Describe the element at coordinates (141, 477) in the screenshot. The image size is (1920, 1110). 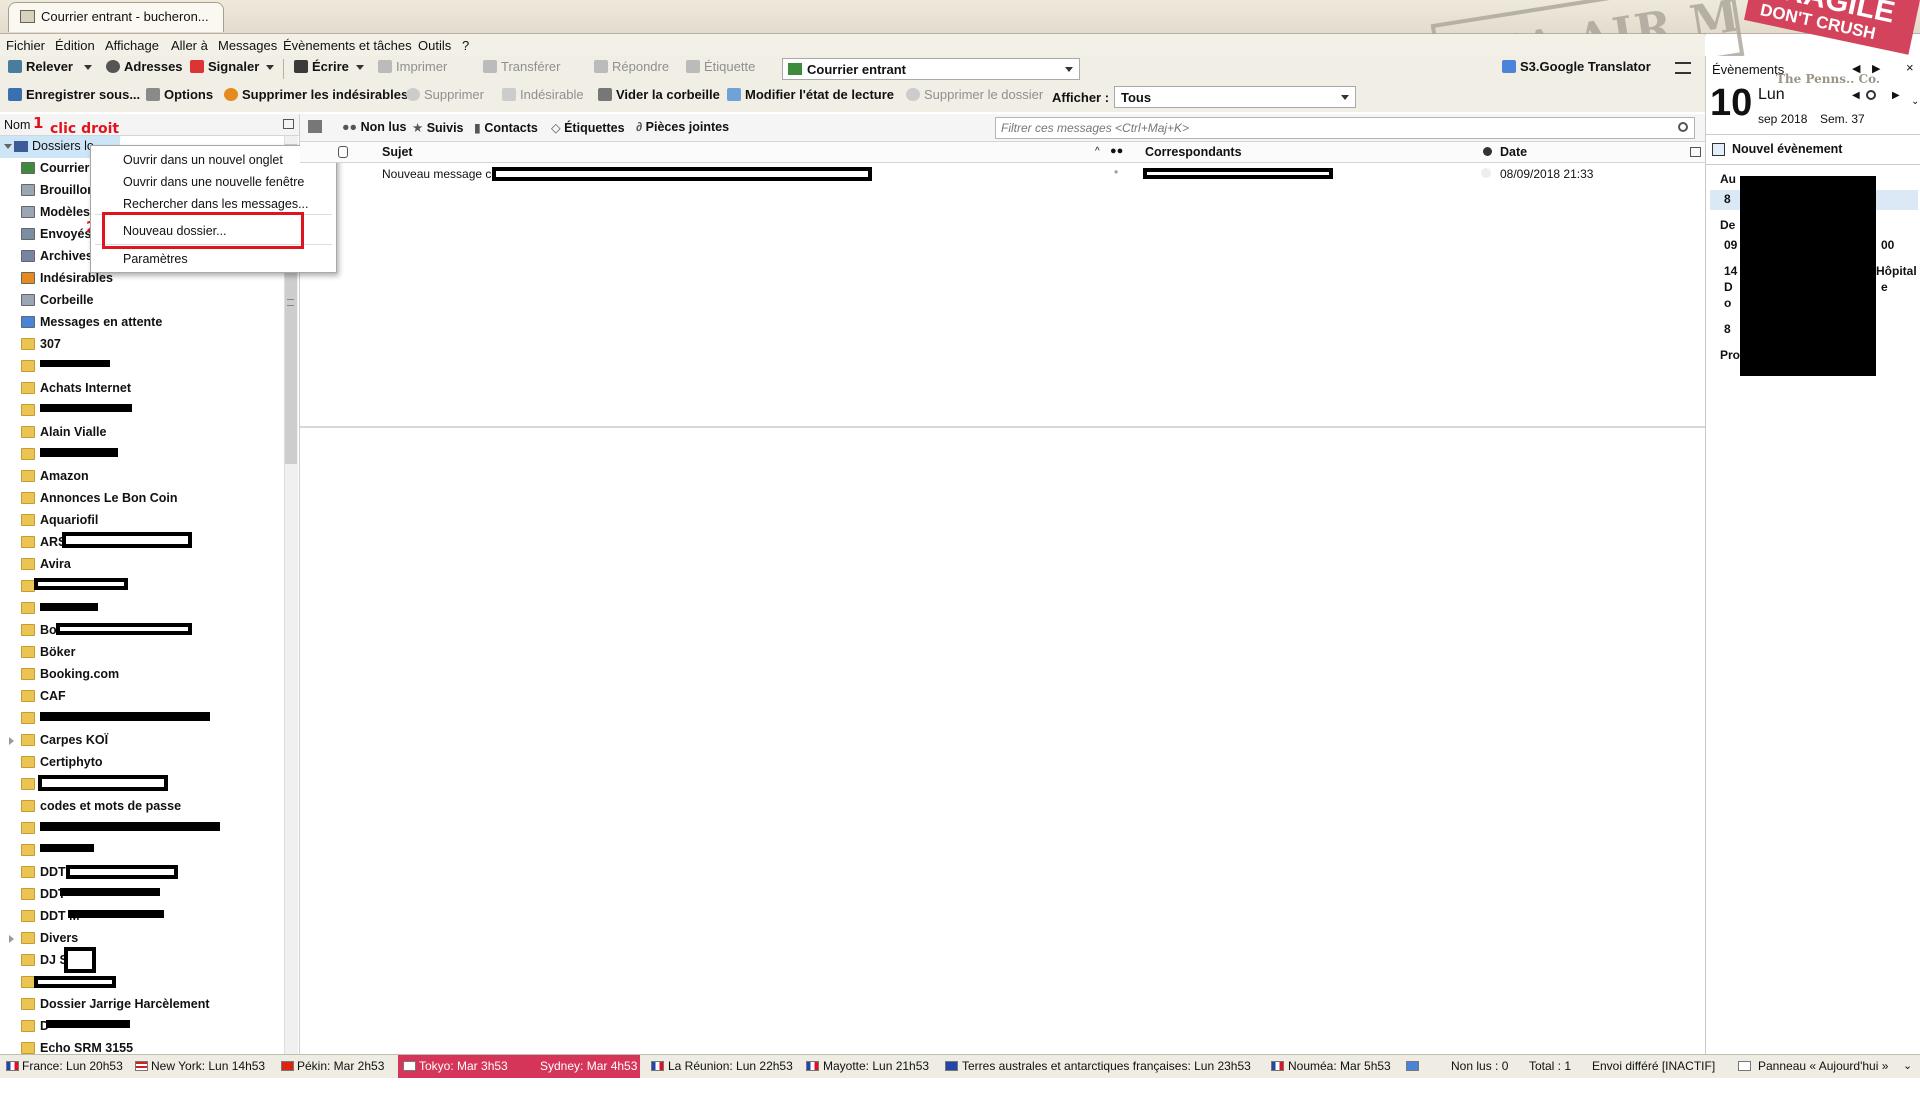
I see `folder-item: Amazon` at that location.